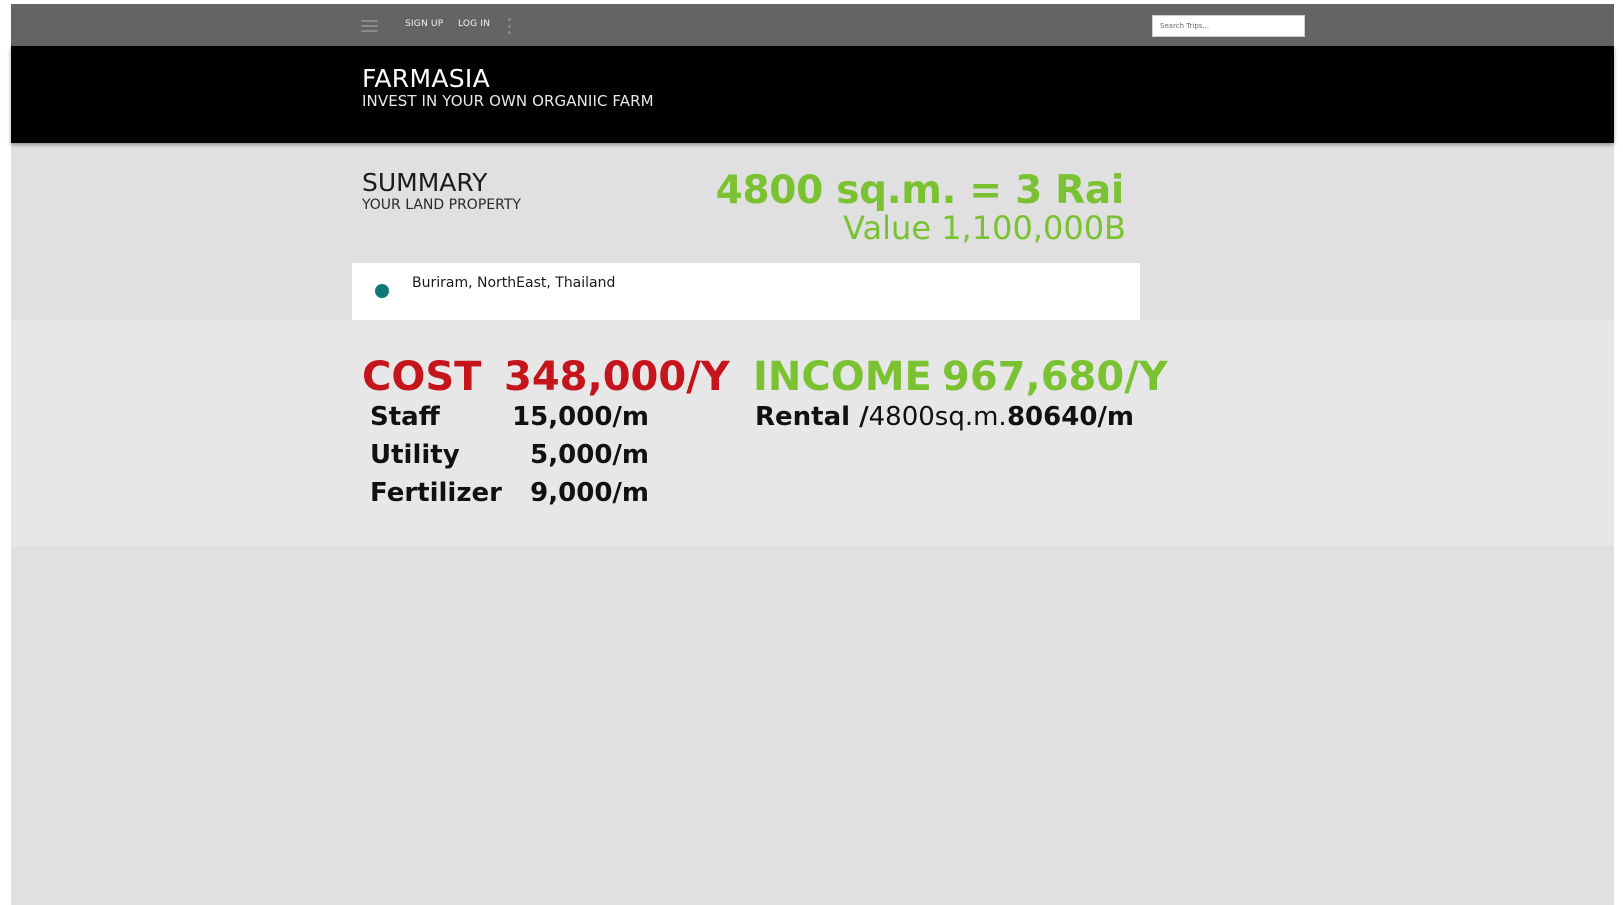 This screenshot has width=1623, height=905. I want to click on rental-unit: 4800sq.m., so click(937, 417).